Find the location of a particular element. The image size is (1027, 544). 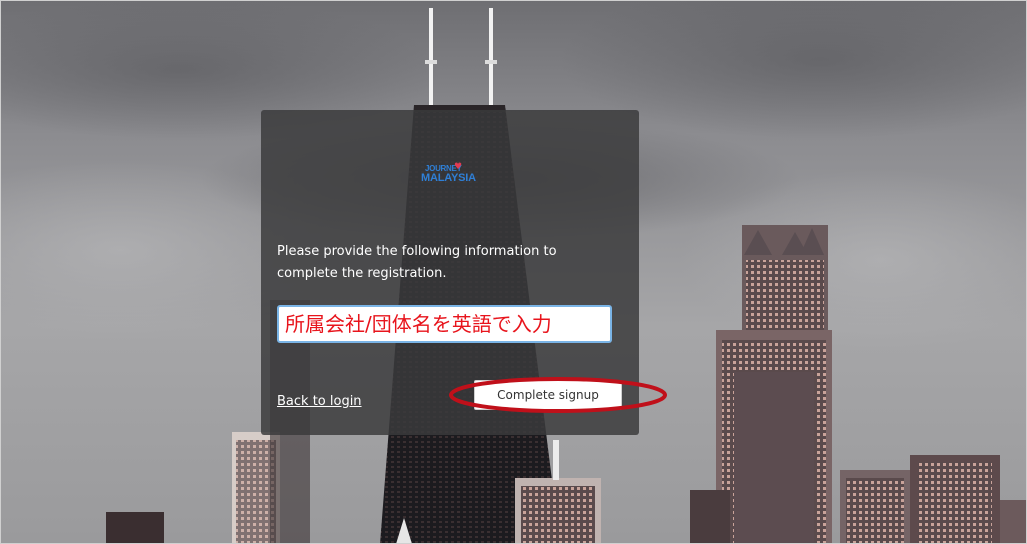

complete-signup-button: Complete signup is located at coordinates (548, 395).